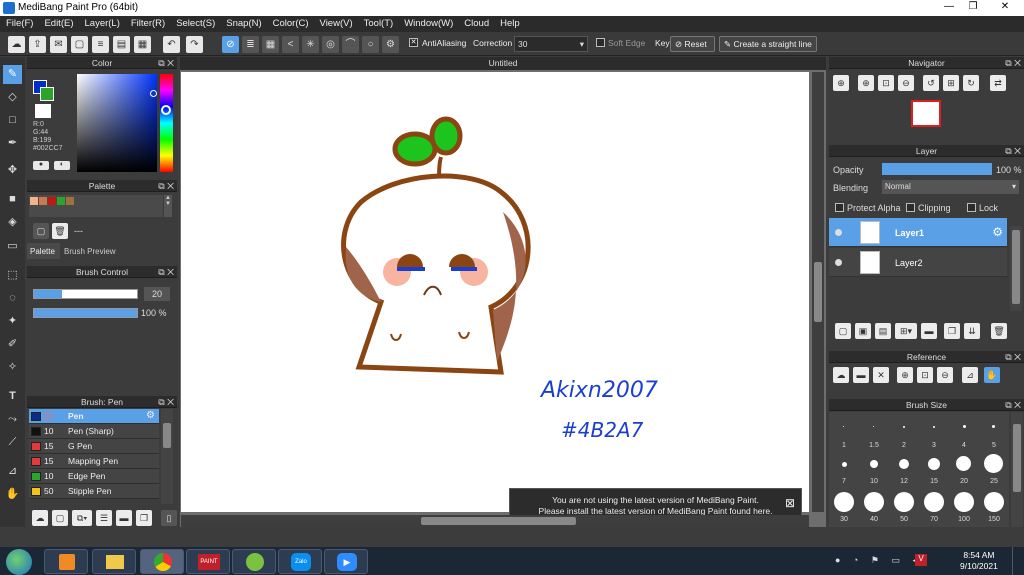 The width and height of the screenshot is (1024, 575). I want to click on hue-handle, so click(166, 110).